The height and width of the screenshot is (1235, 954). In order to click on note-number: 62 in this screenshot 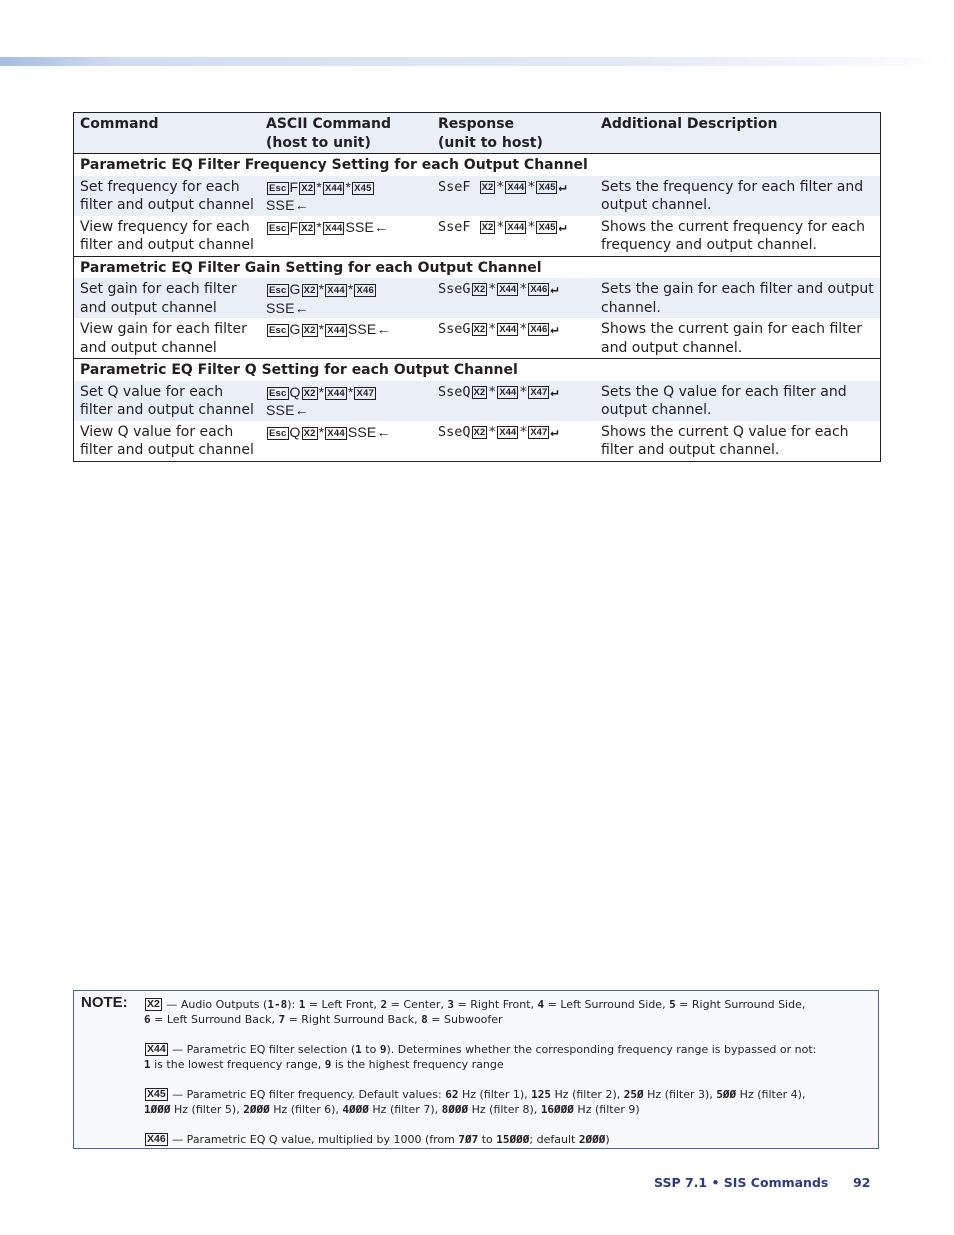, I will do `click(452, 1094)`.